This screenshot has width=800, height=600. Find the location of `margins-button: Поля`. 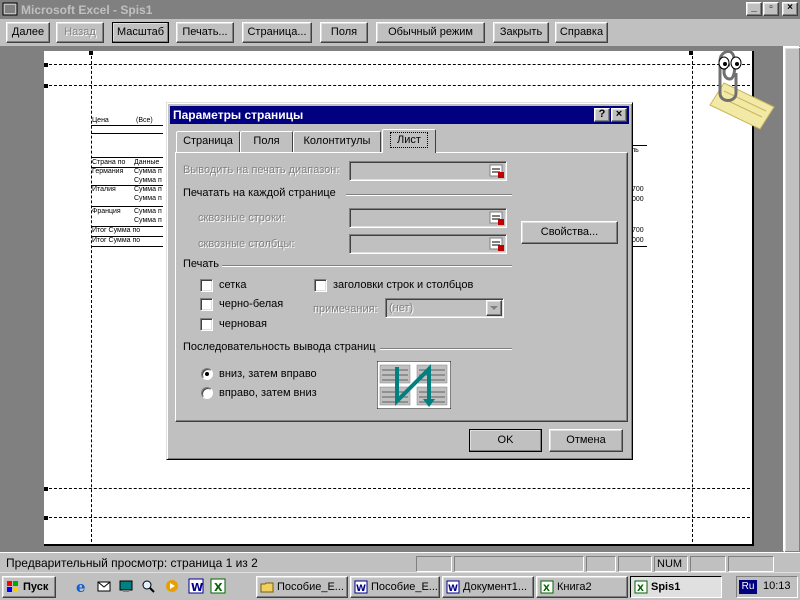

margins-button: Поля is located at coordinates (344, 32).